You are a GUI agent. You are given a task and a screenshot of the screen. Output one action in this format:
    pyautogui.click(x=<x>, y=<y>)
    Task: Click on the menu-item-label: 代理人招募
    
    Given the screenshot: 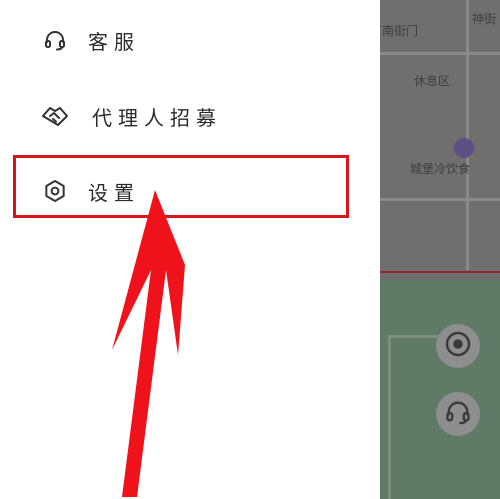 What is the action you would take?
    pyautogui.click(x=157, y=117)
    